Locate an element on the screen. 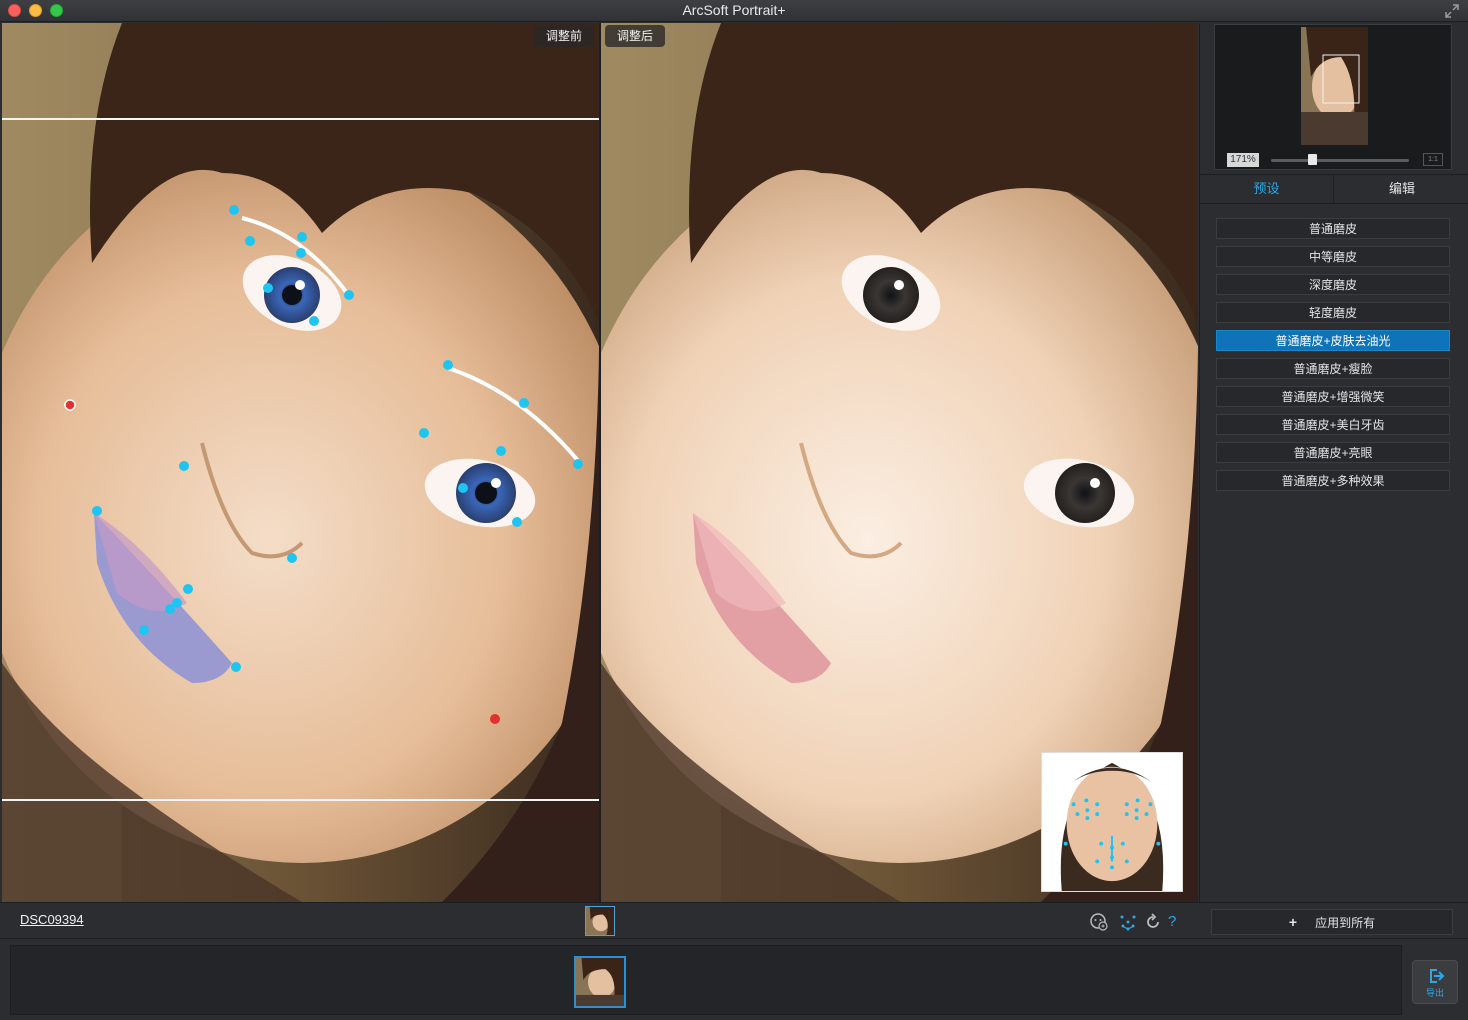 This screenshot has height=1020, width=1468. plus-icon: + is located at coordinates (1293, 922).